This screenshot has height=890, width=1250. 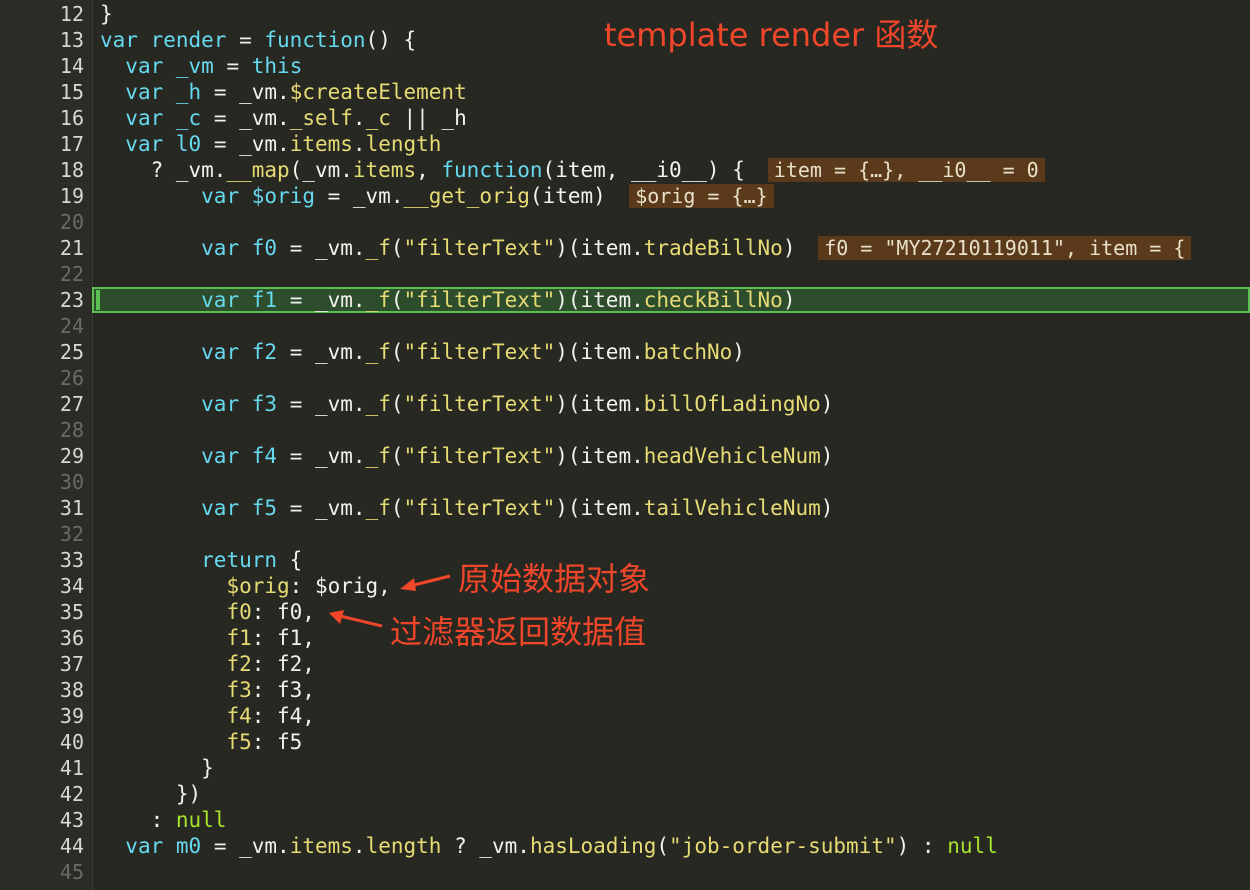 What do you see at coordinates (71, 430) in the screenshot?
I see `line-number: 28` at bounding box center [71, 430].